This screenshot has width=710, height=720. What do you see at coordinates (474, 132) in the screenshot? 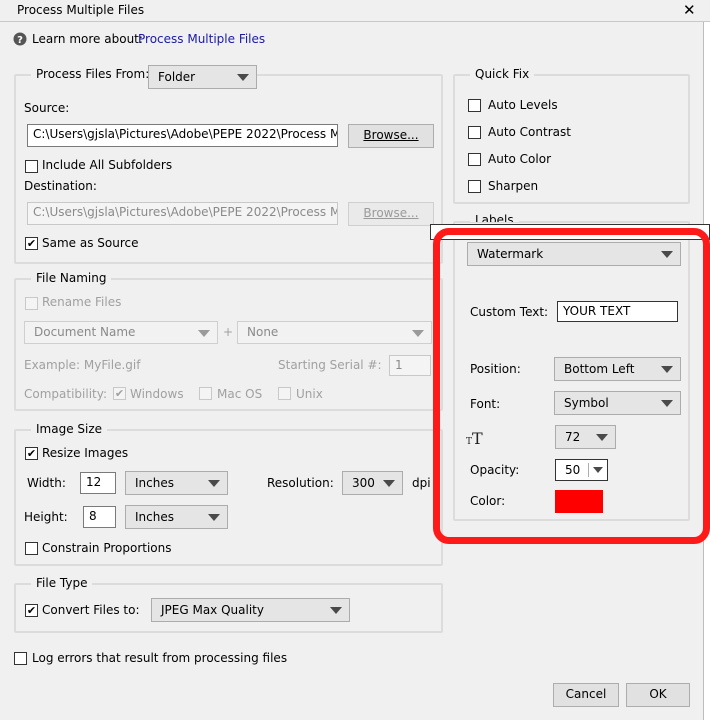
I see `auto-contrast-checkbox` at bounding box center [474, 132].